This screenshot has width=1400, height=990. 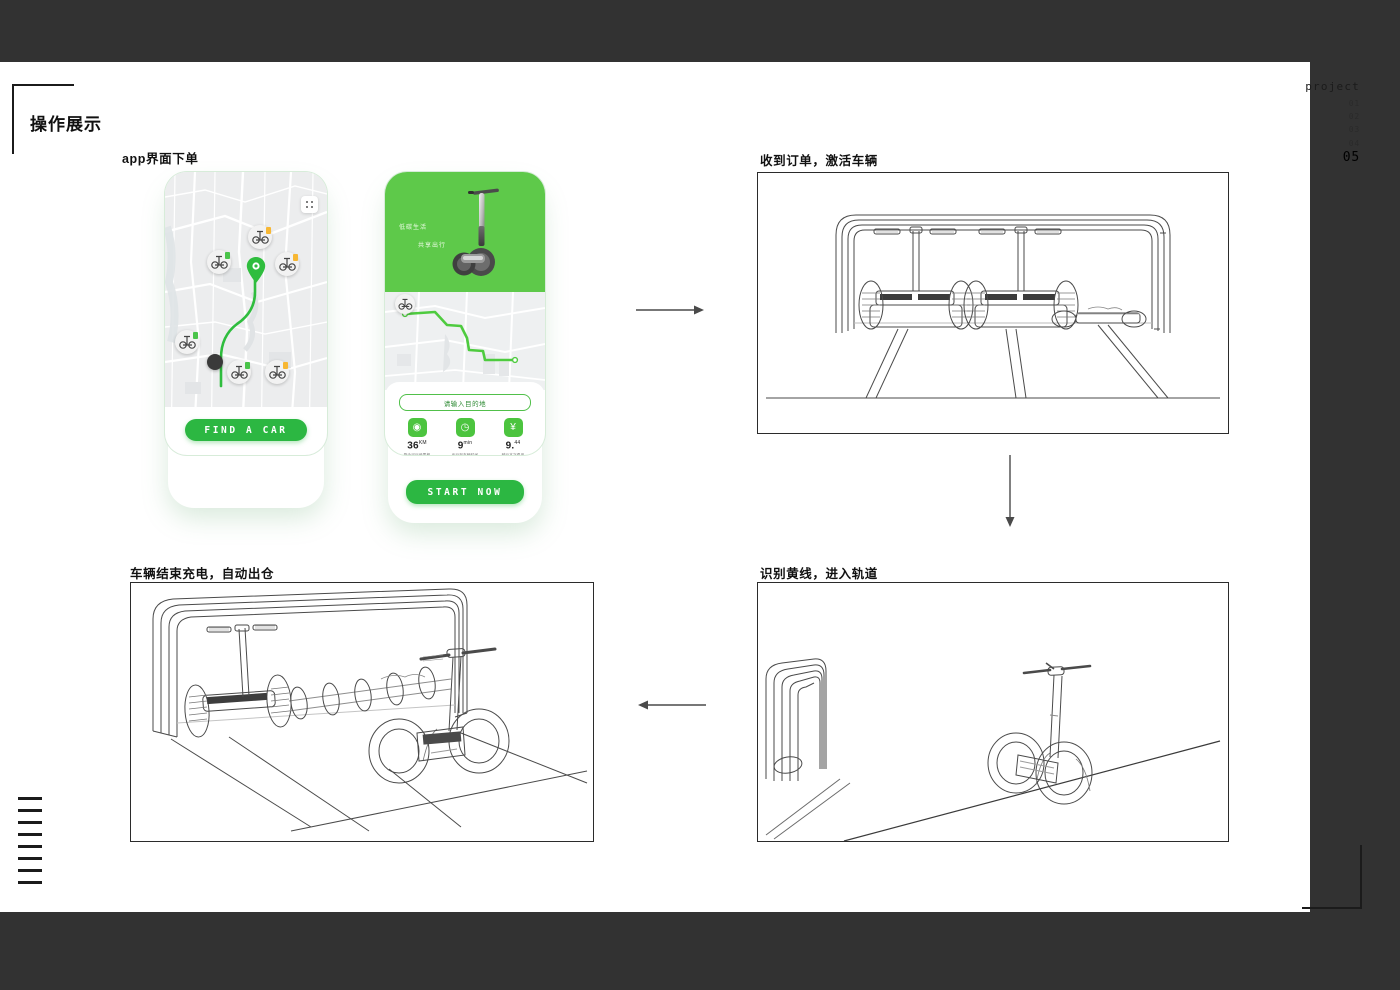 What do you see at coordinates (432, 246) in the screenshot?
I see `hero-slogan-line-2: 共享出行` at bounding box center [432, 246].